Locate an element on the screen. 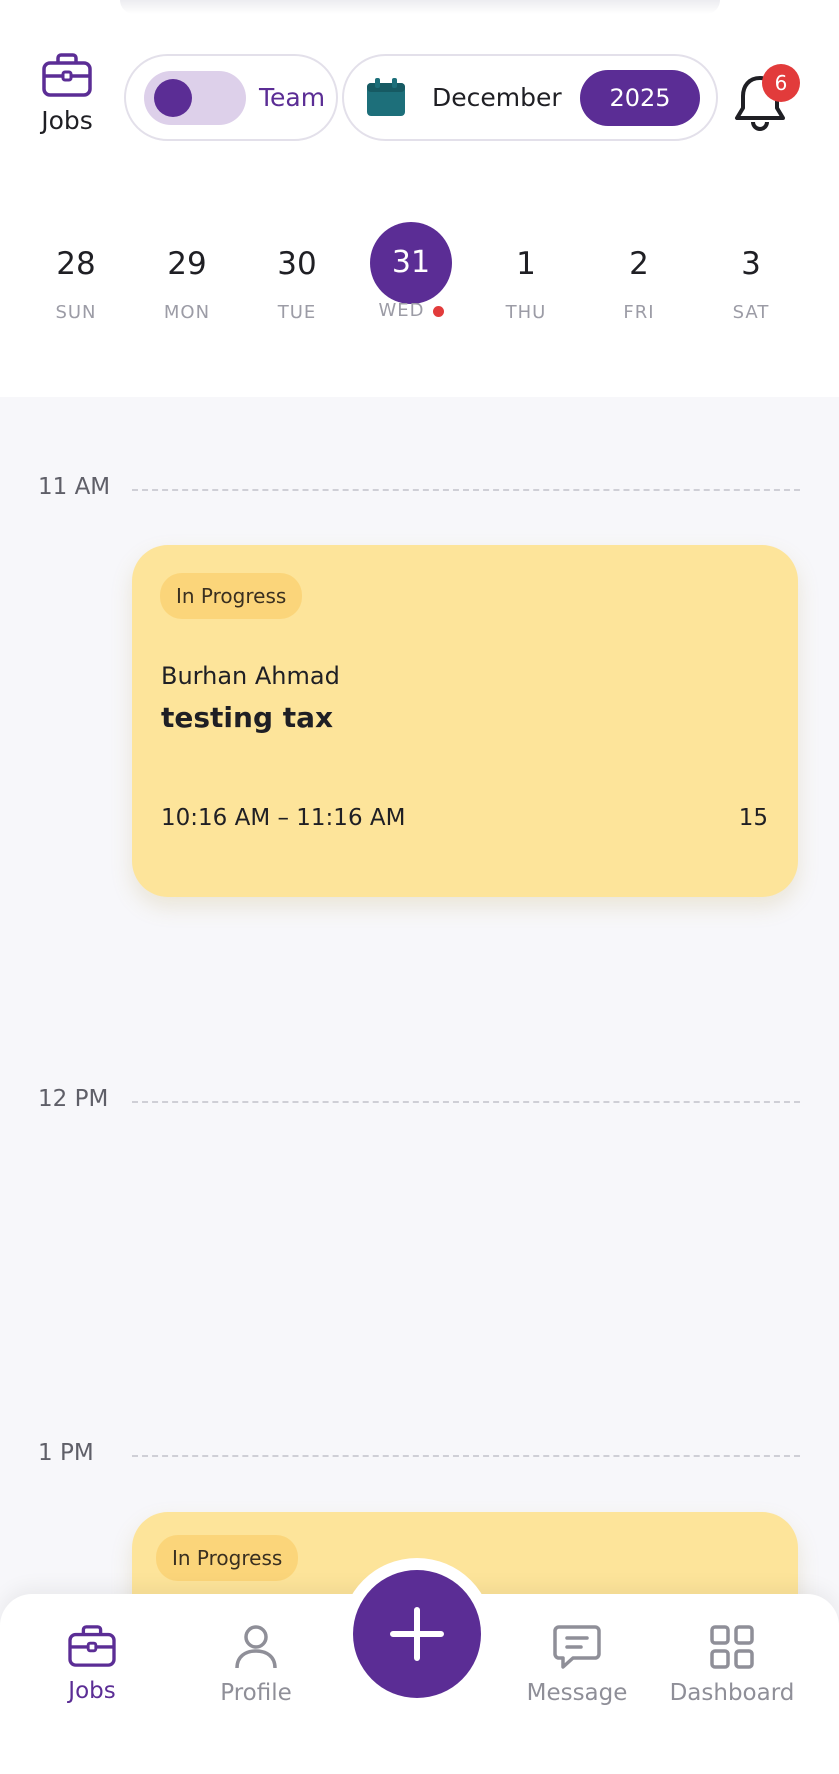 The image size is (839, 1774). day-fri: 2 FRI is located at coordinates (639, 282).